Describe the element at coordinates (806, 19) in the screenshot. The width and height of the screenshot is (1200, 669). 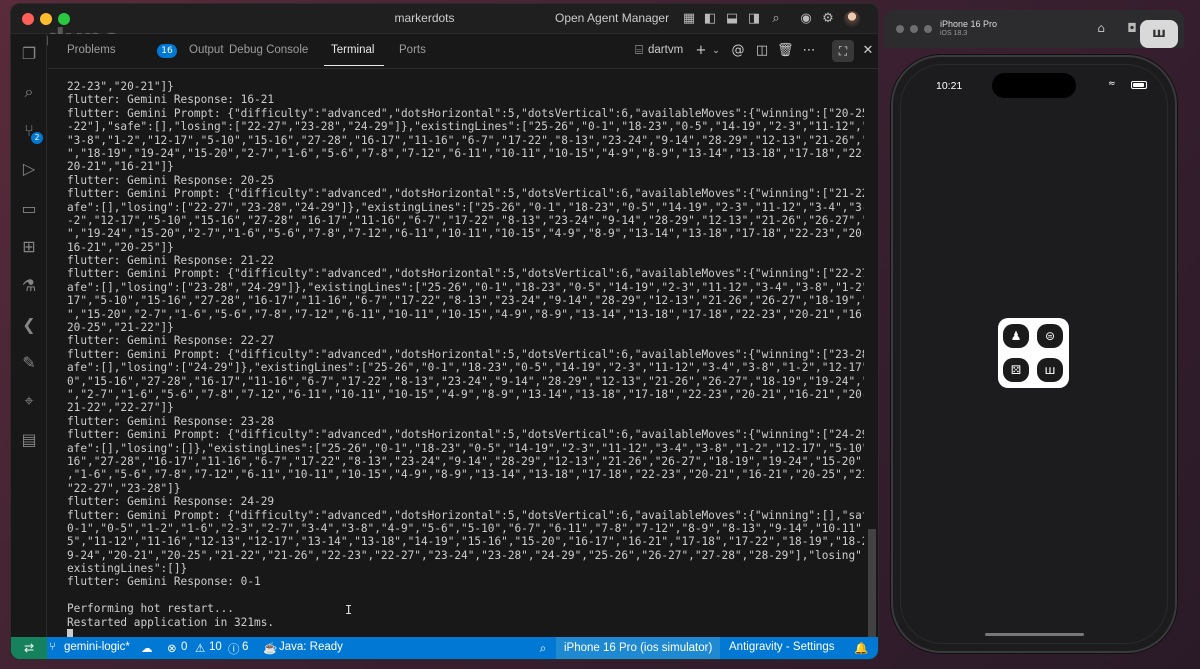
I see `chrome-icon: ◉` at that location.